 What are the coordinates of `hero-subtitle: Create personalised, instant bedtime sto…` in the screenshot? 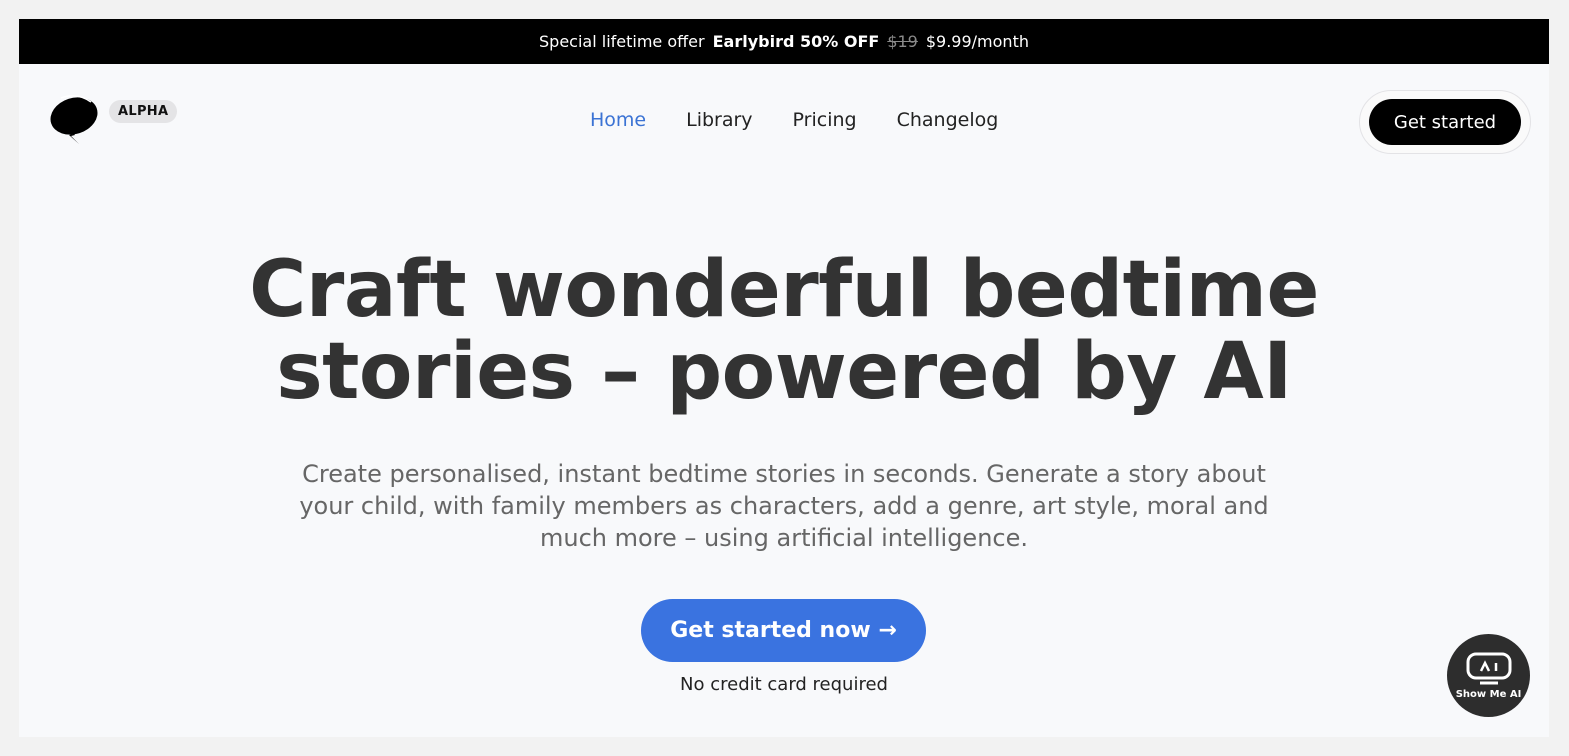 It's located at (784, 506).